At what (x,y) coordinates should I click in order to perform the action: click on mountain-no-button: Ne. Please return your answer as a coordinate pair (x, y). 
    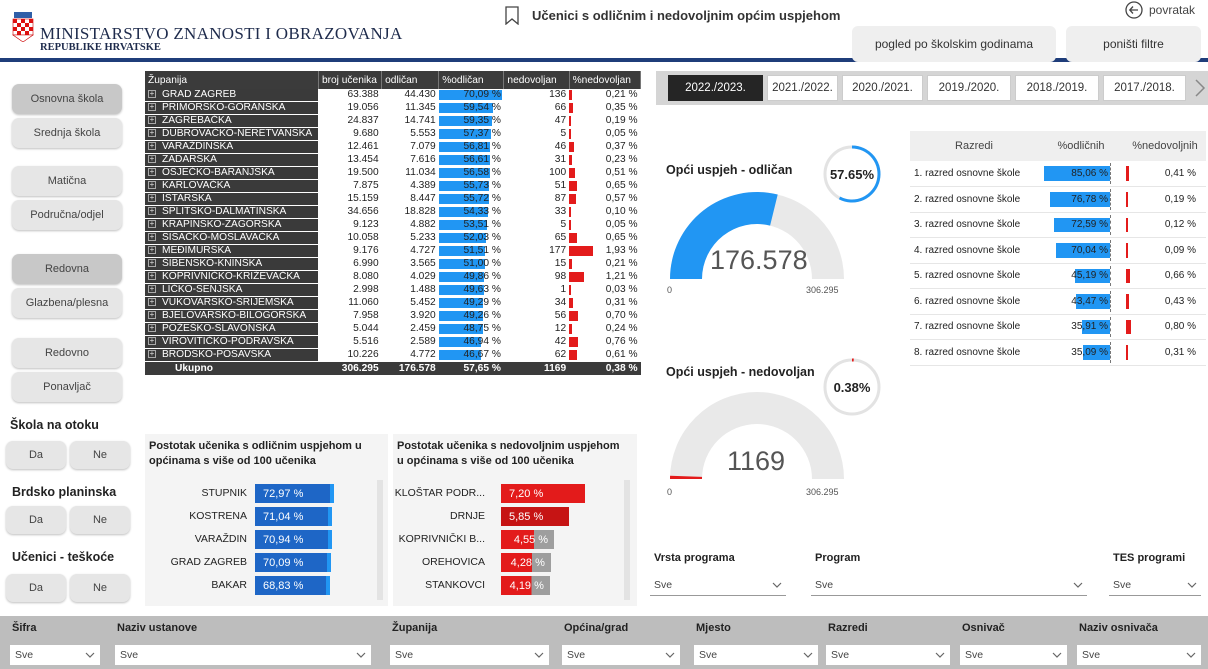
    Looking at the image, I should click on (100, 520).